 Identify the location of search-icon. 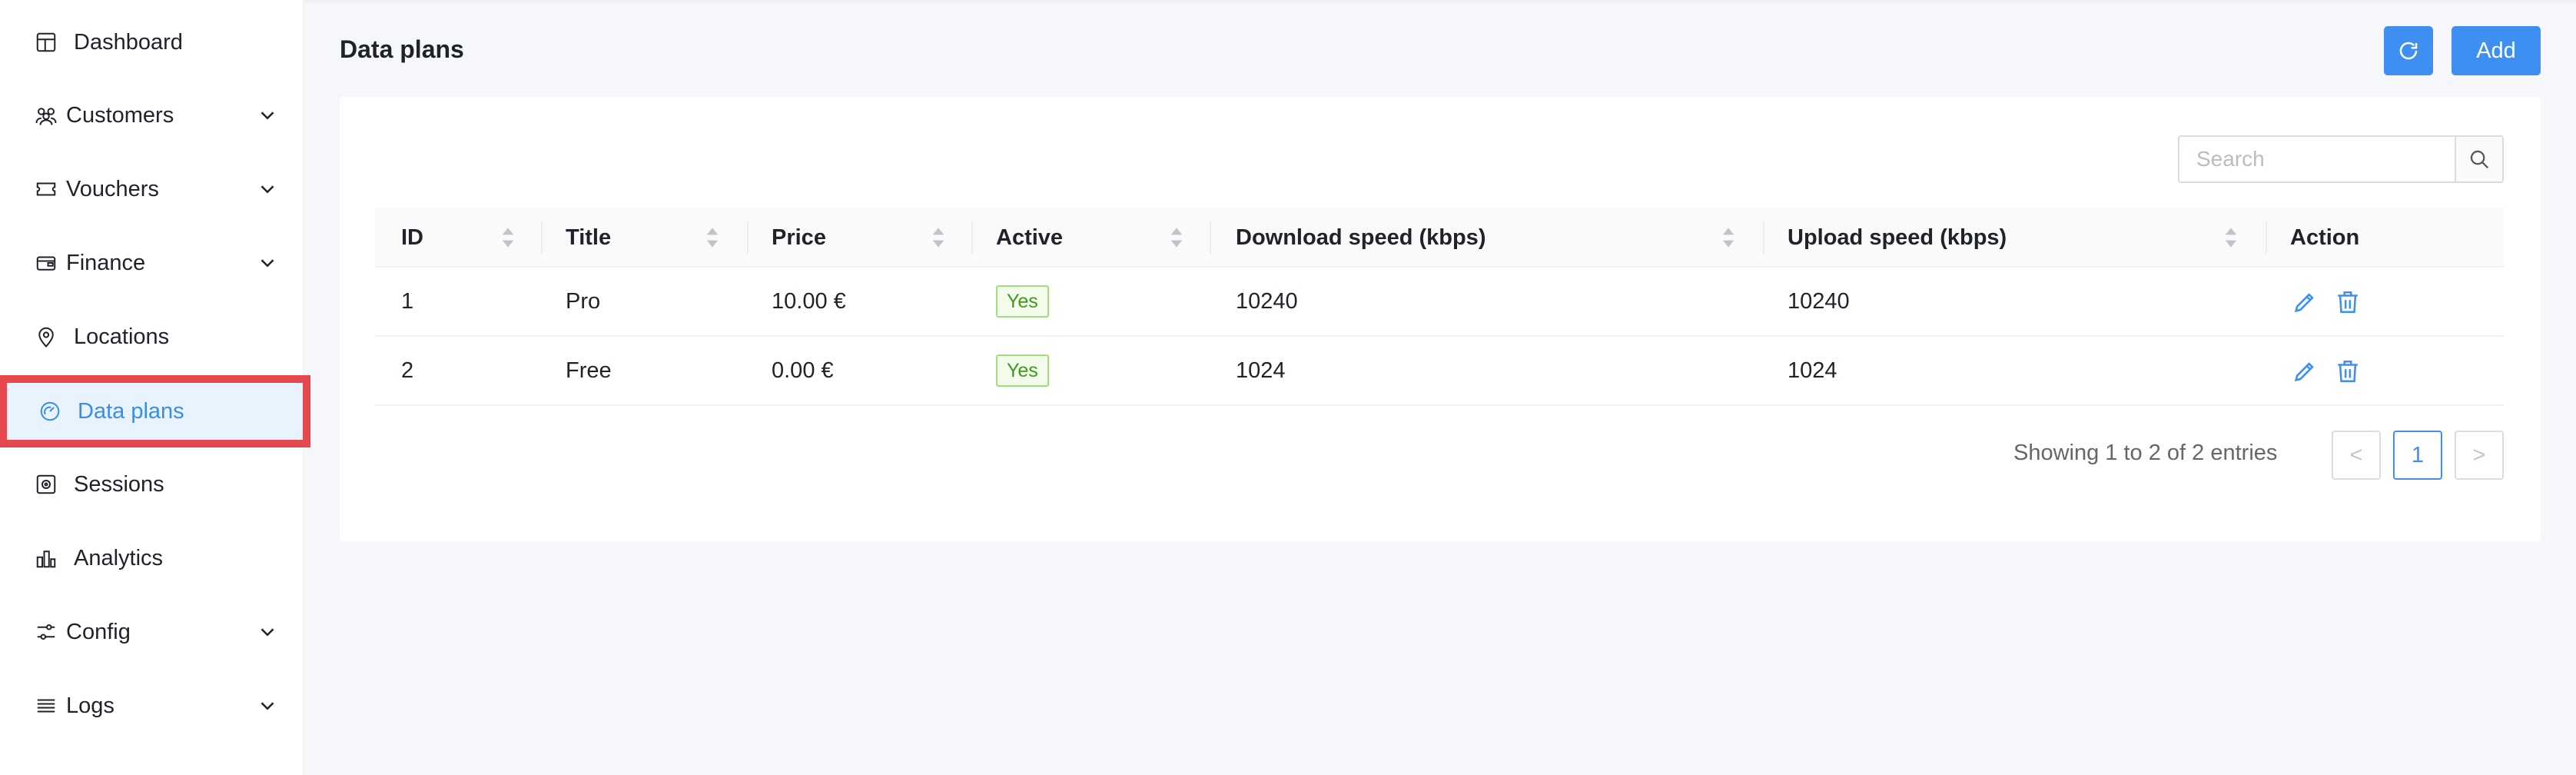
(2479, 159).